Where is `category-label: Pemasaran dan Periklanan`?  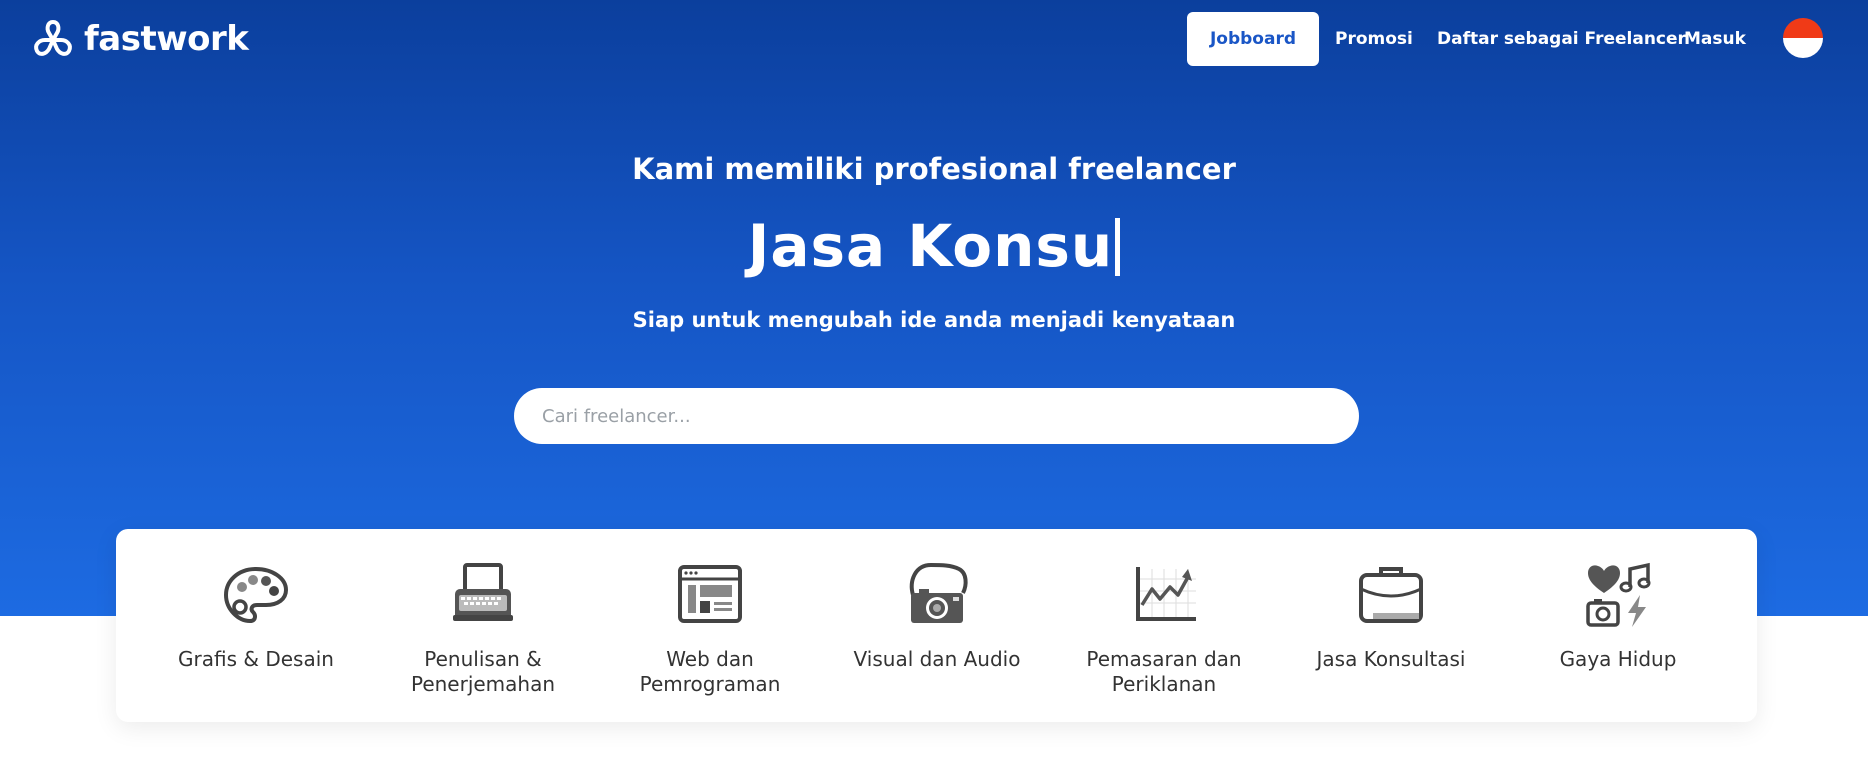 category-label: Pemasaran dan Periklanan is located at coordinates (1164, 671).